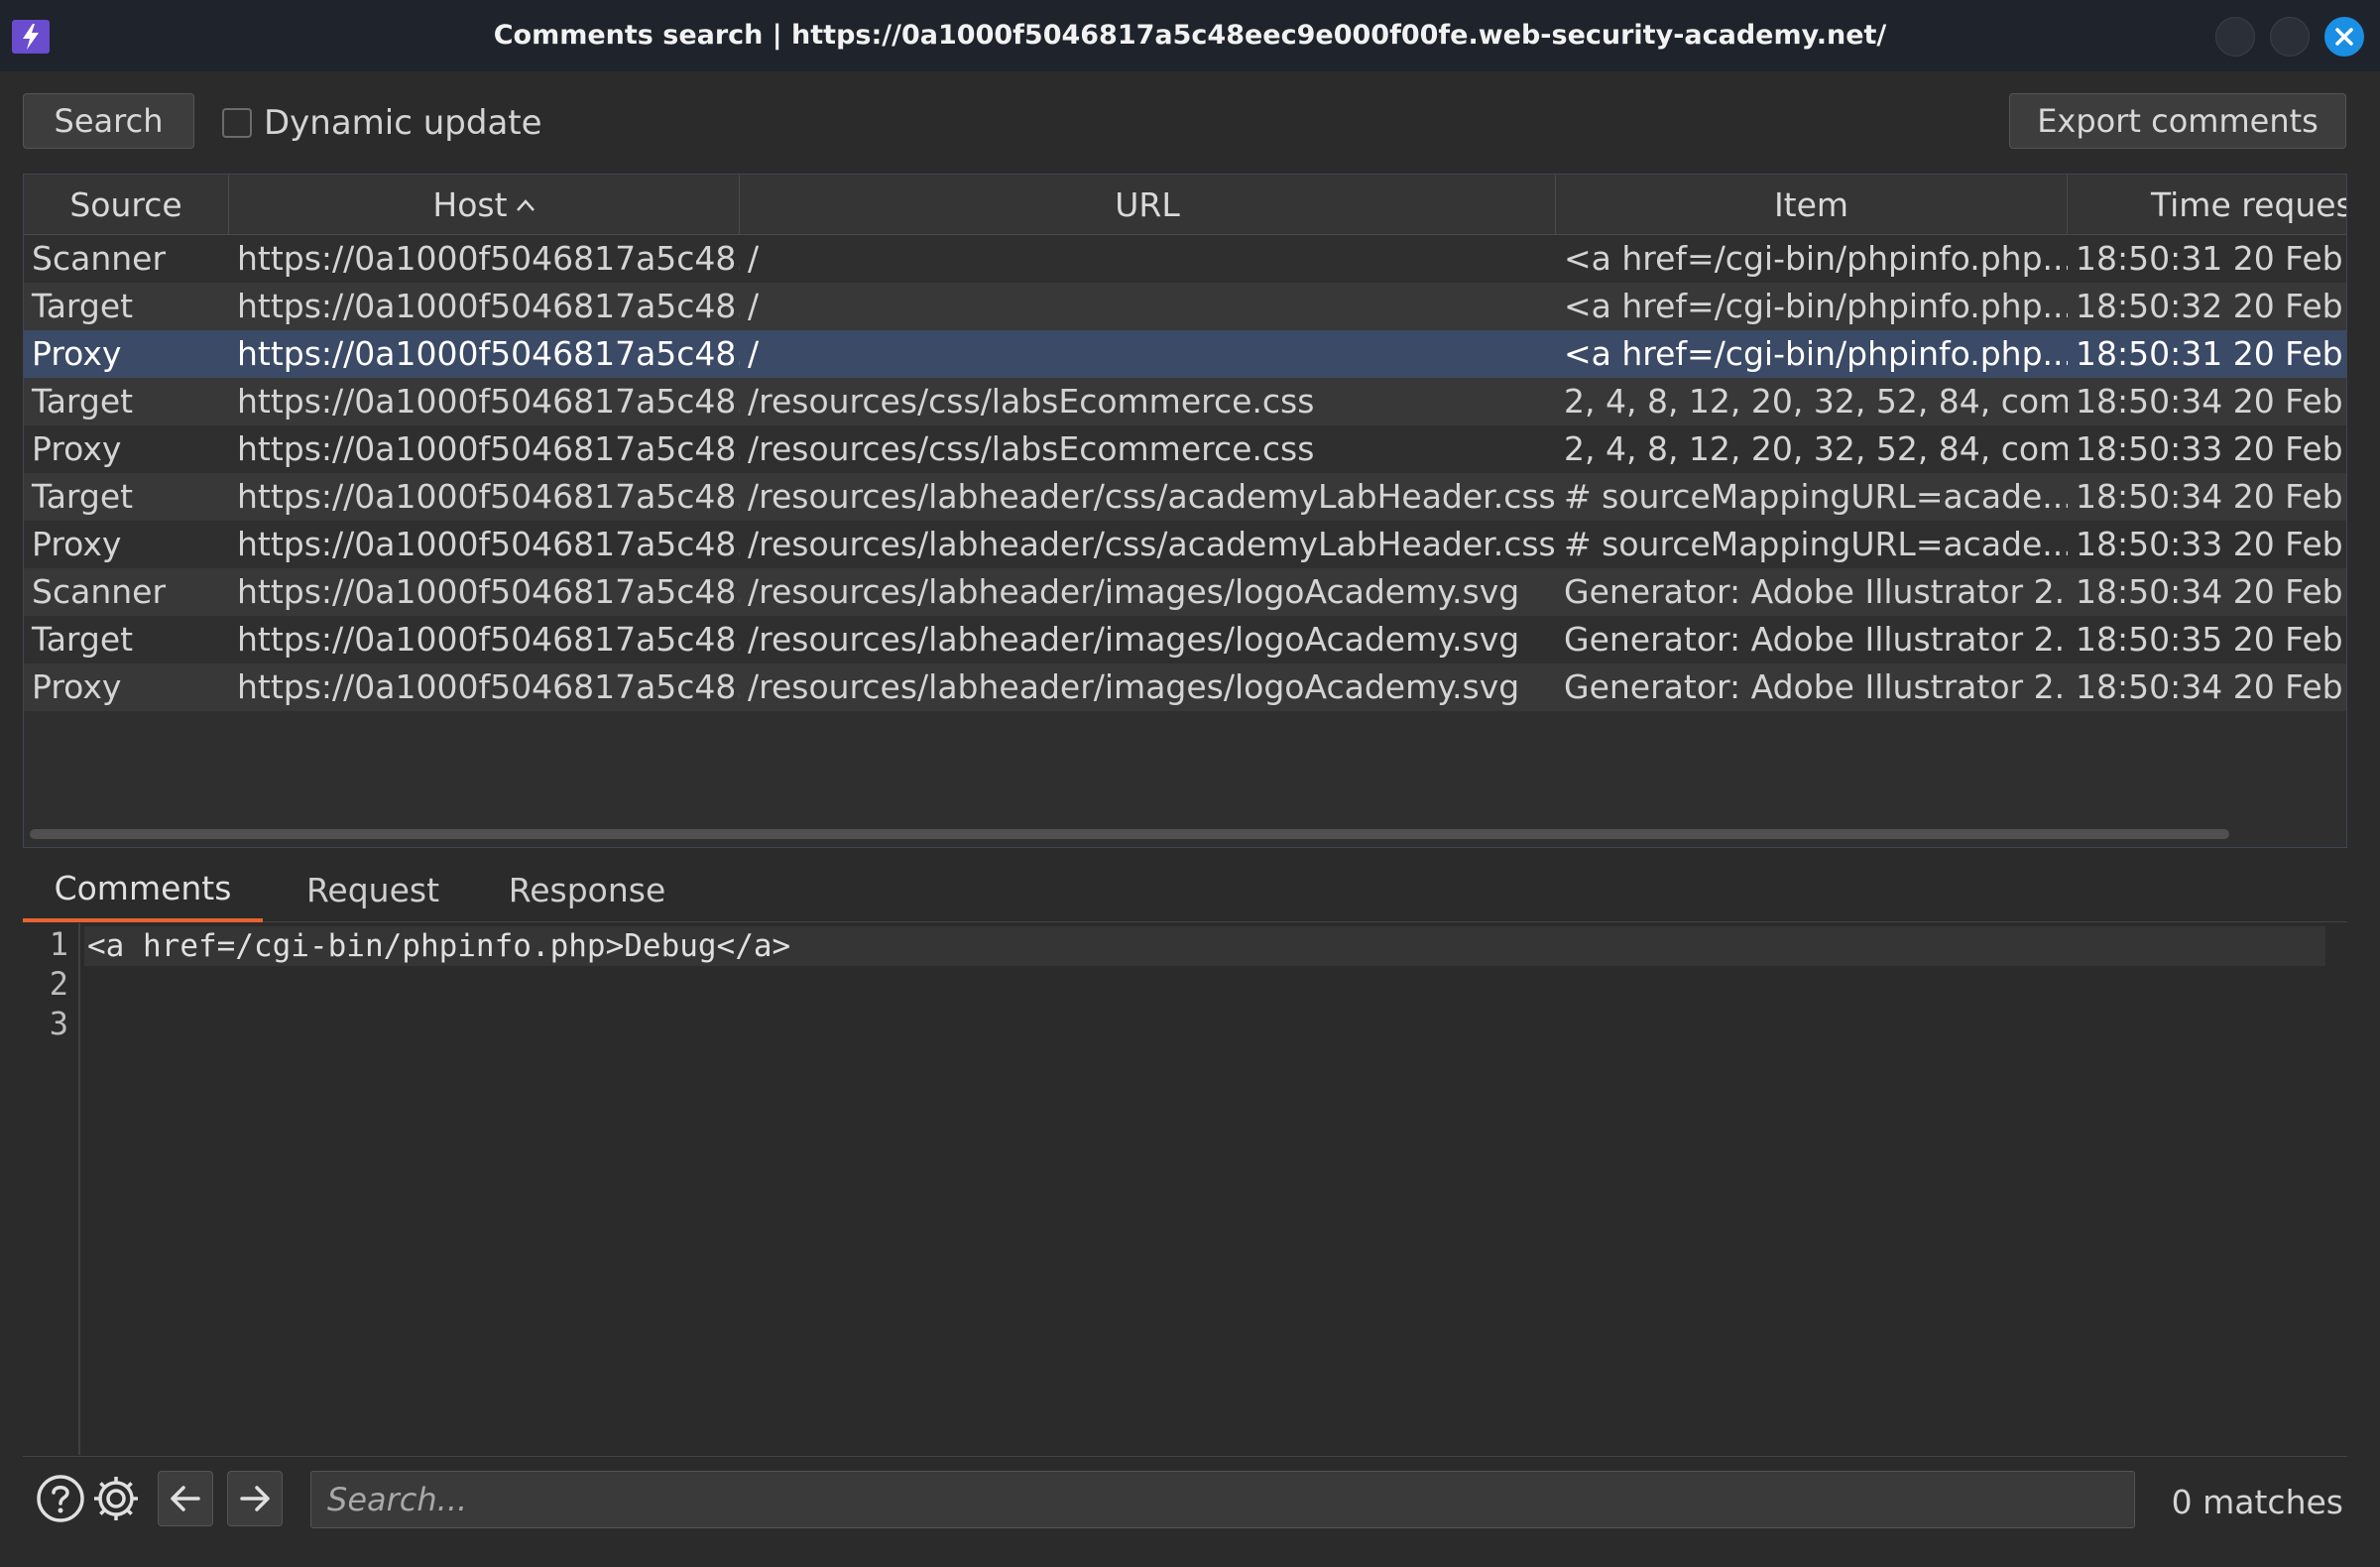  I want to click on column-header-url: URL, so click(1148, 205).